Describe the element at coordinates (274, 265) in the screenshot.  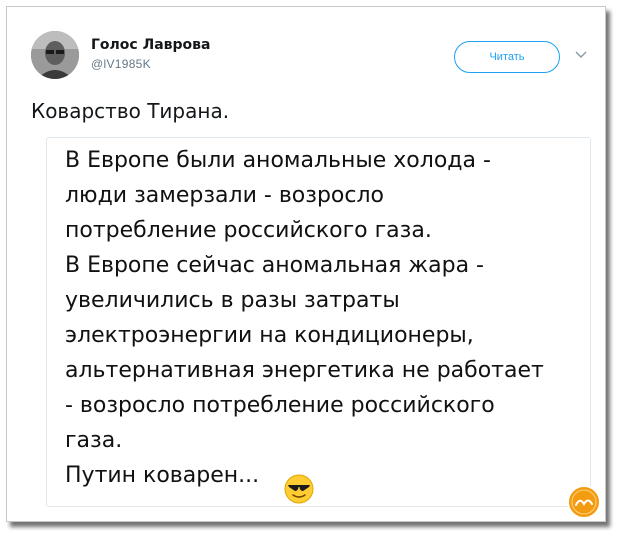
I see `quote-line: В Европе сейчас аномальная жара -` at that location.